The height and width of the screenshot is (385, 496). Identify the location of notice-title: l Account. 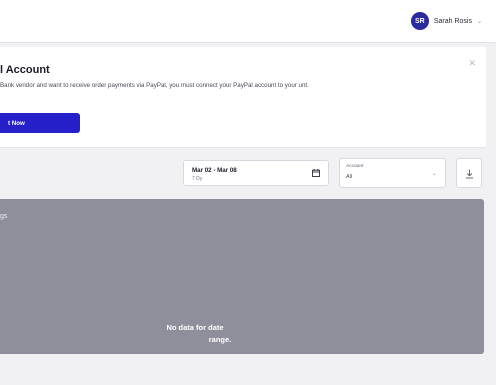
(25, 70).